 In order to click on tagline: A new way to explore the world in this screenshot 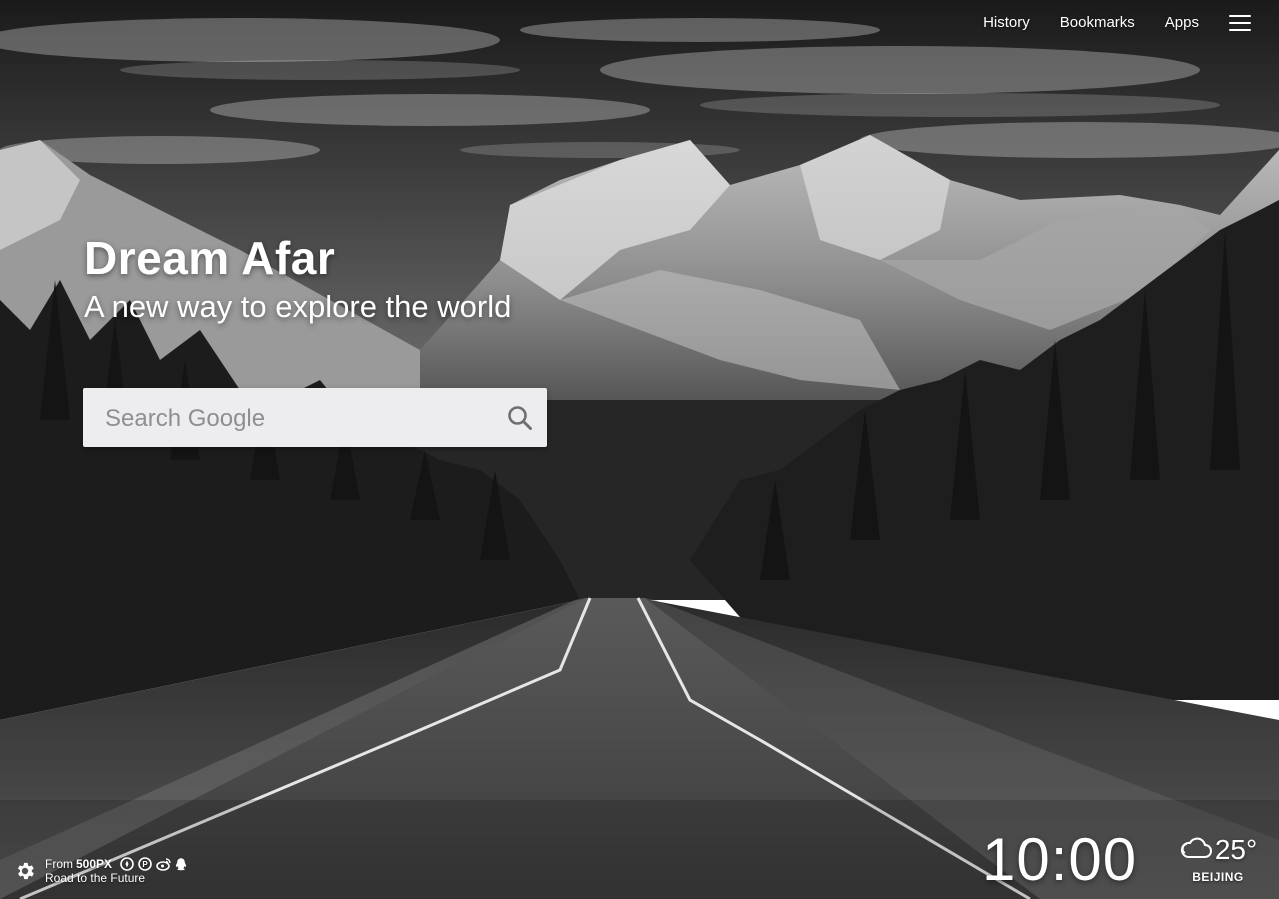, I will do `click(298, 306)`.